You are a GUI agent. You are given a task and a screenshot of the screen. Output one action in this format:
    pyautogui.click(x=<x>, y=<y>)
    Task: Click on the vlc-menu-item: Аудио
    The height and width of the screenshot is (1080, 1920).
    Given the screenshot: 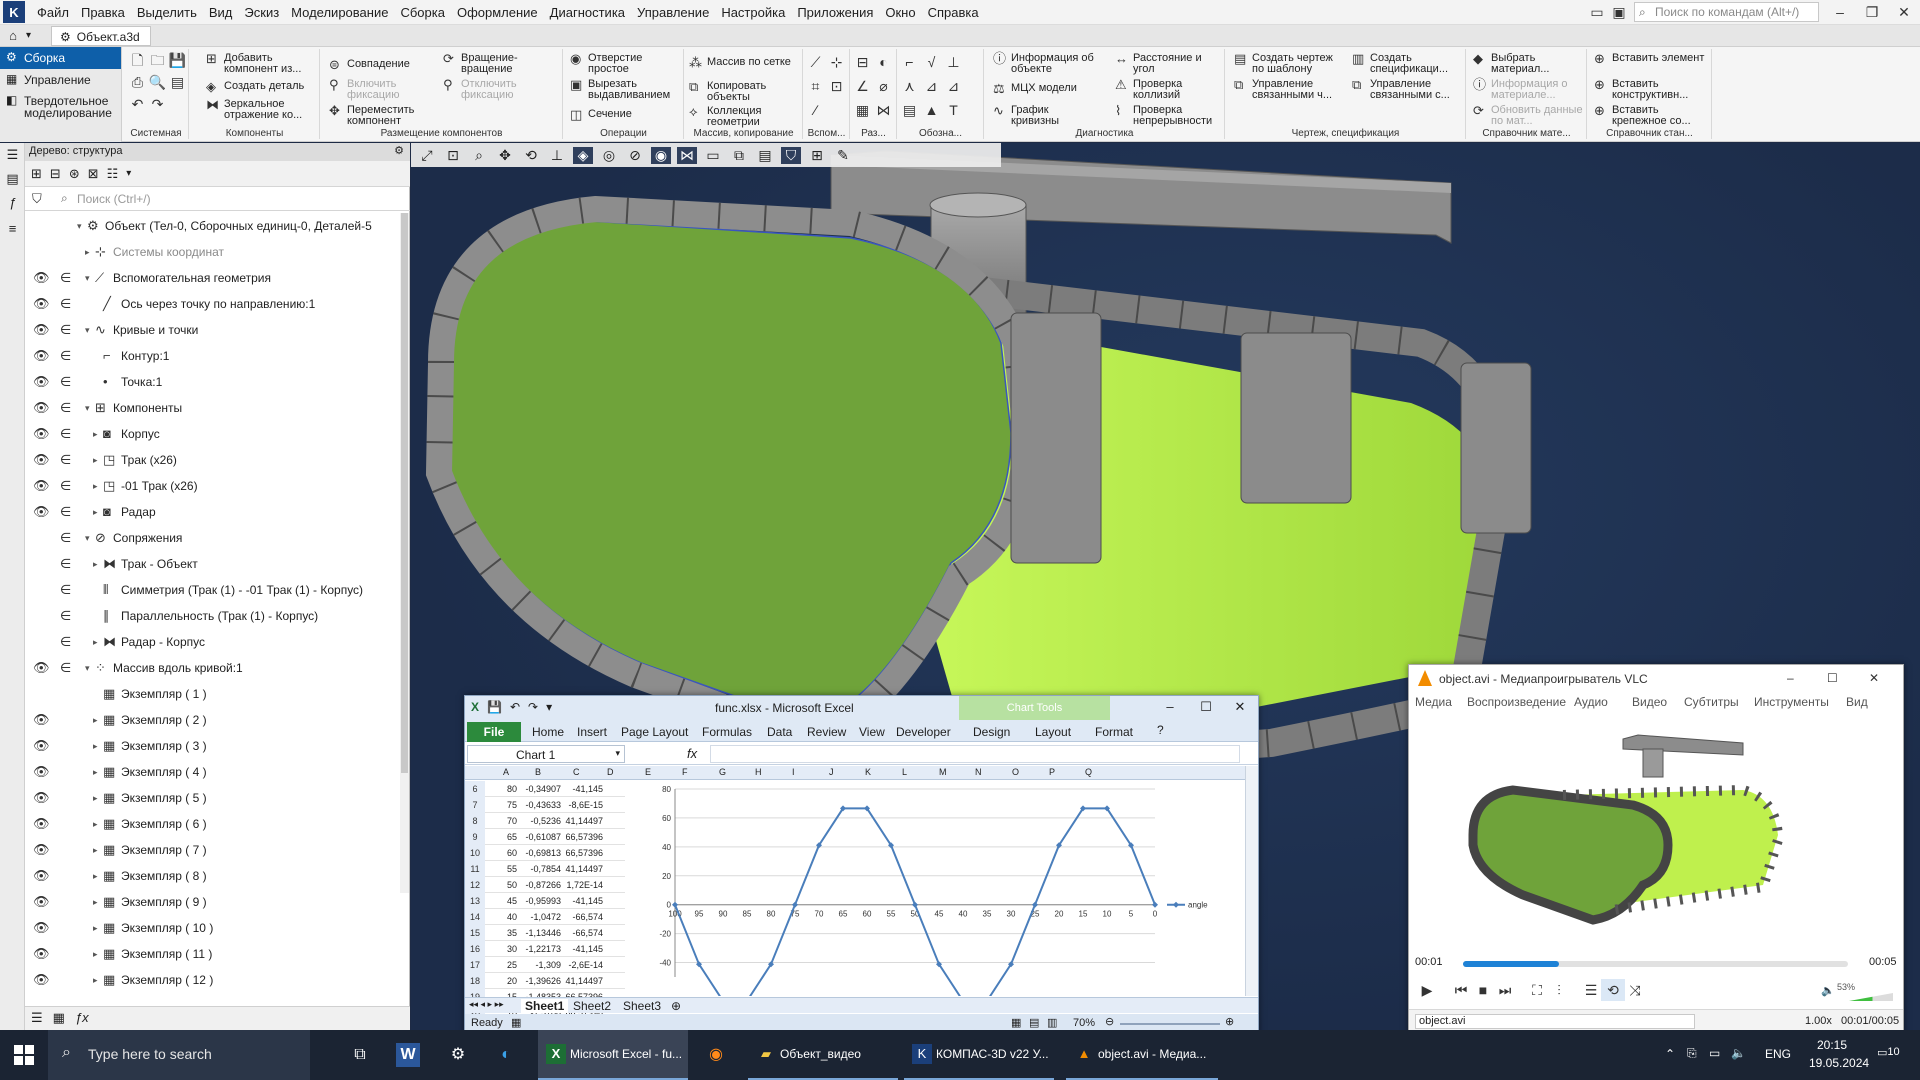 What is the action you would take?
    pyautogui.click(x=1591, y=702)
    